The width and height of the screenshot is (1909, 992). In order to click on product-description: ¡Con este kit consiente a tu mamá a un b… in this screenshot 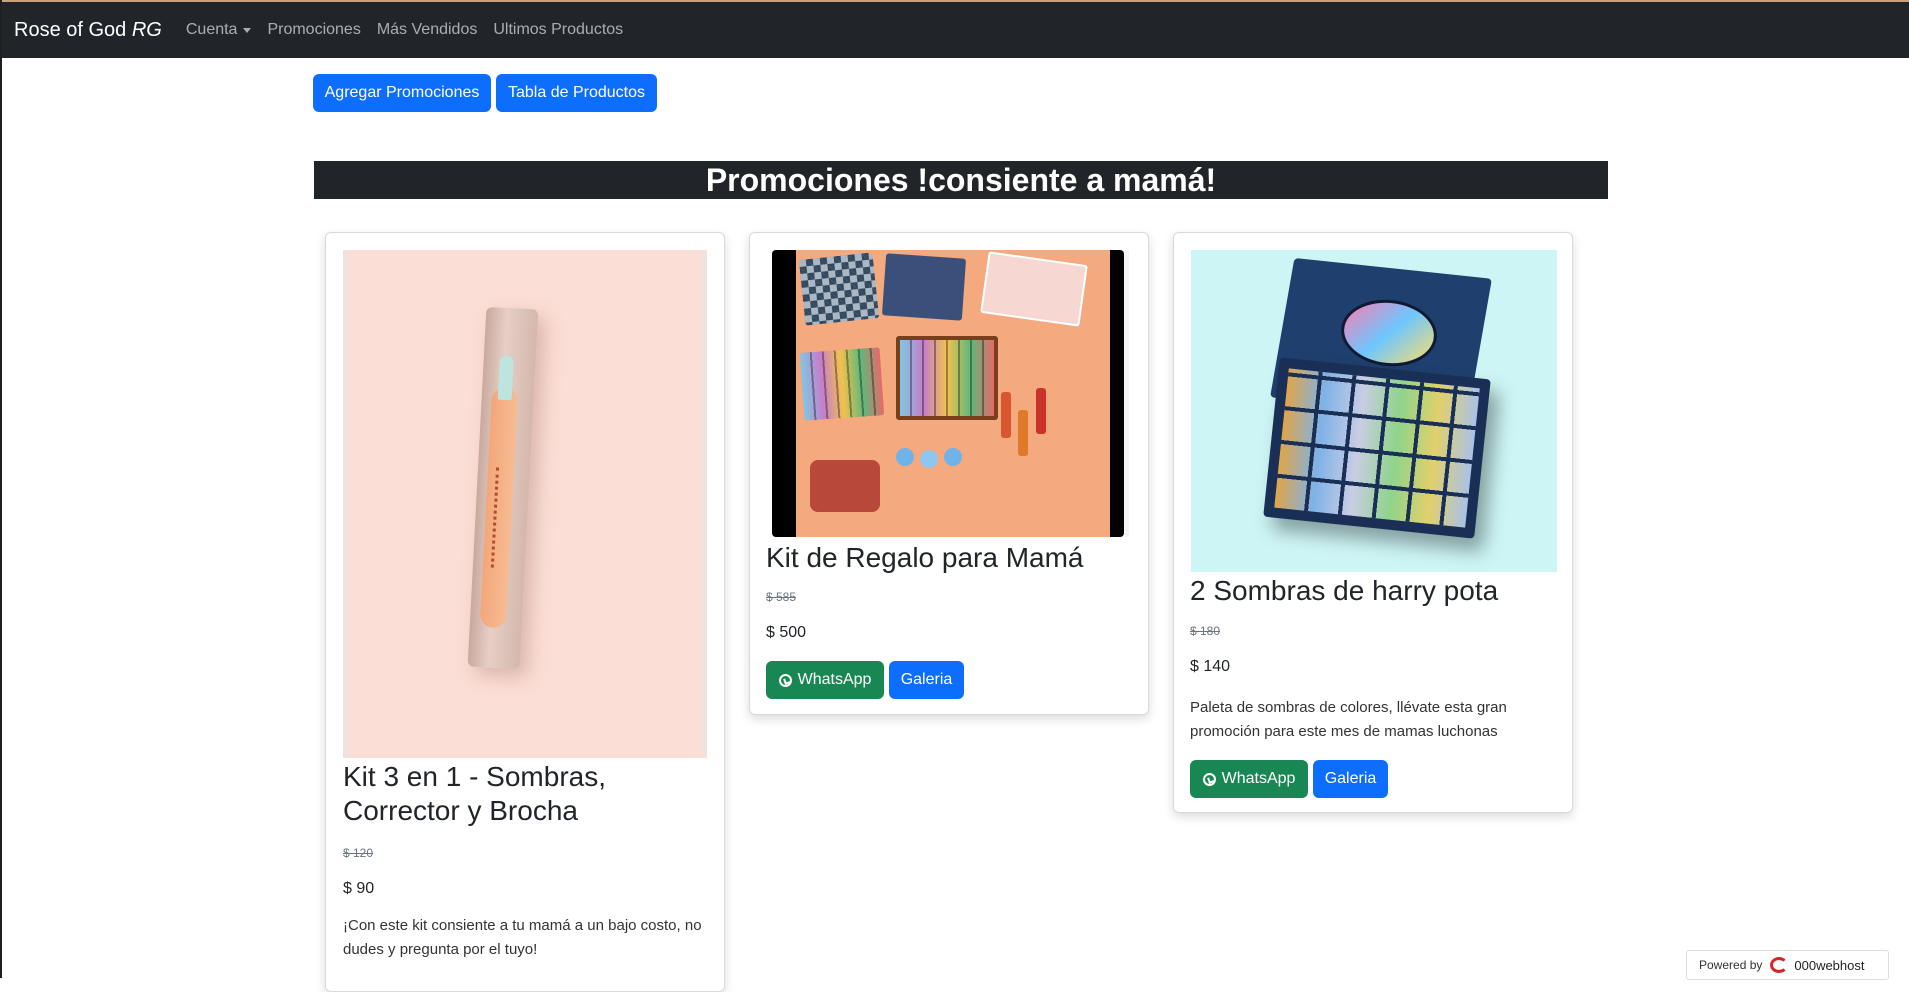, I will do `click(522, 937)`.